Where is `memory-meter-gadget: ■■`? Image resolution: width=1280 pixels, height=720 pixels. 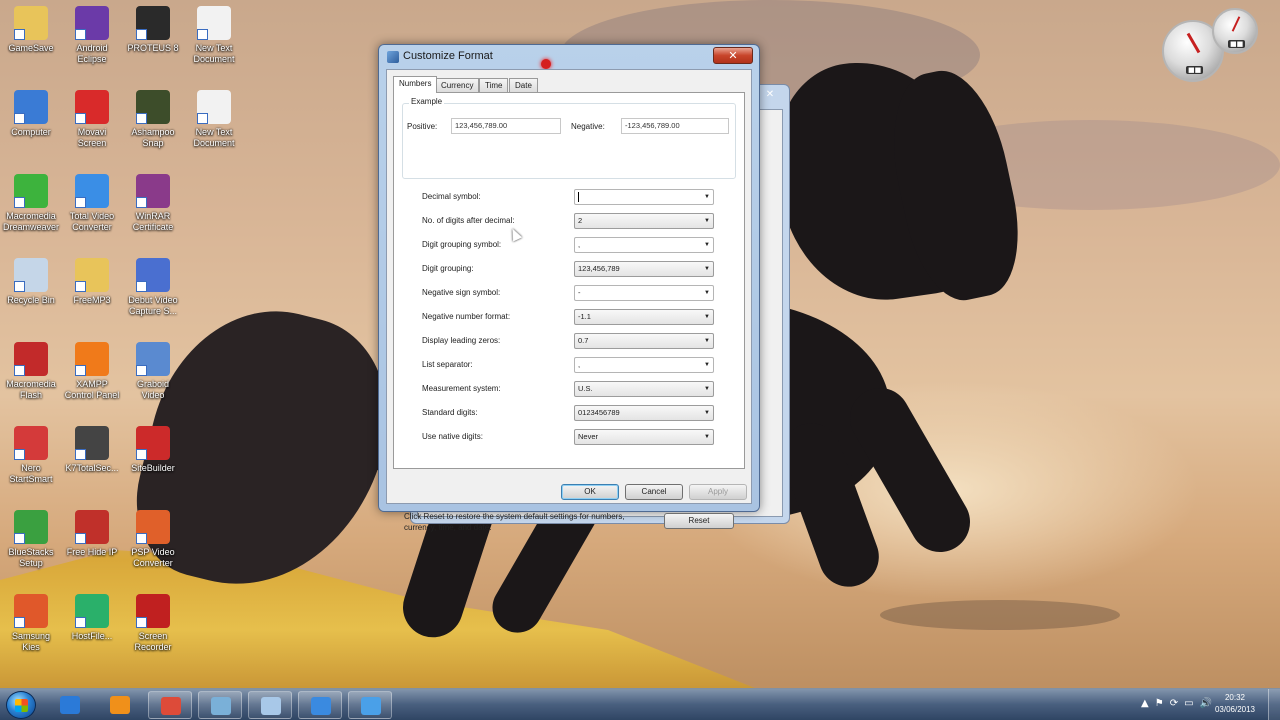
memory-meter-gadget: ■■ is located at coordinates (1235, 31).